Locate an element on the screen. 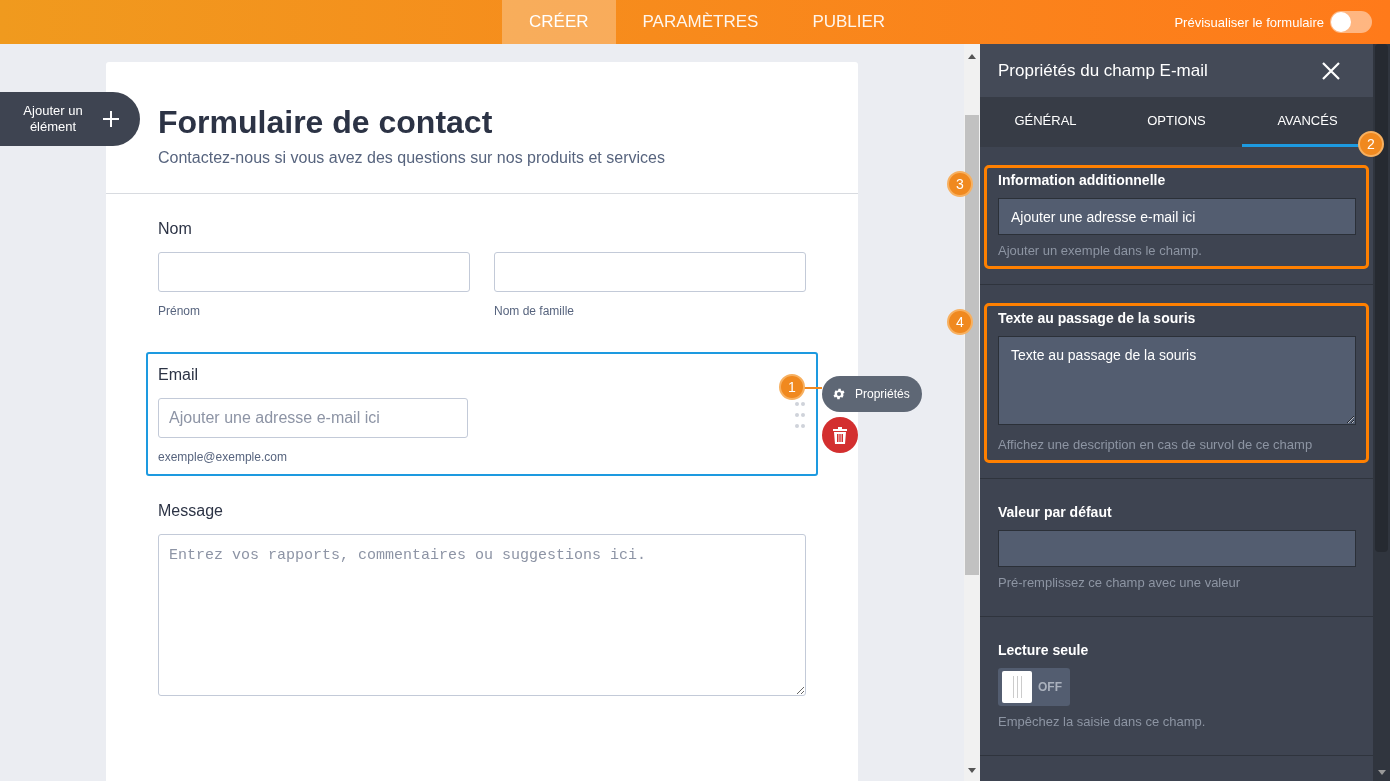  email-field: Ajouter une adresse e-mail ici is located at coordinates (313, 418).